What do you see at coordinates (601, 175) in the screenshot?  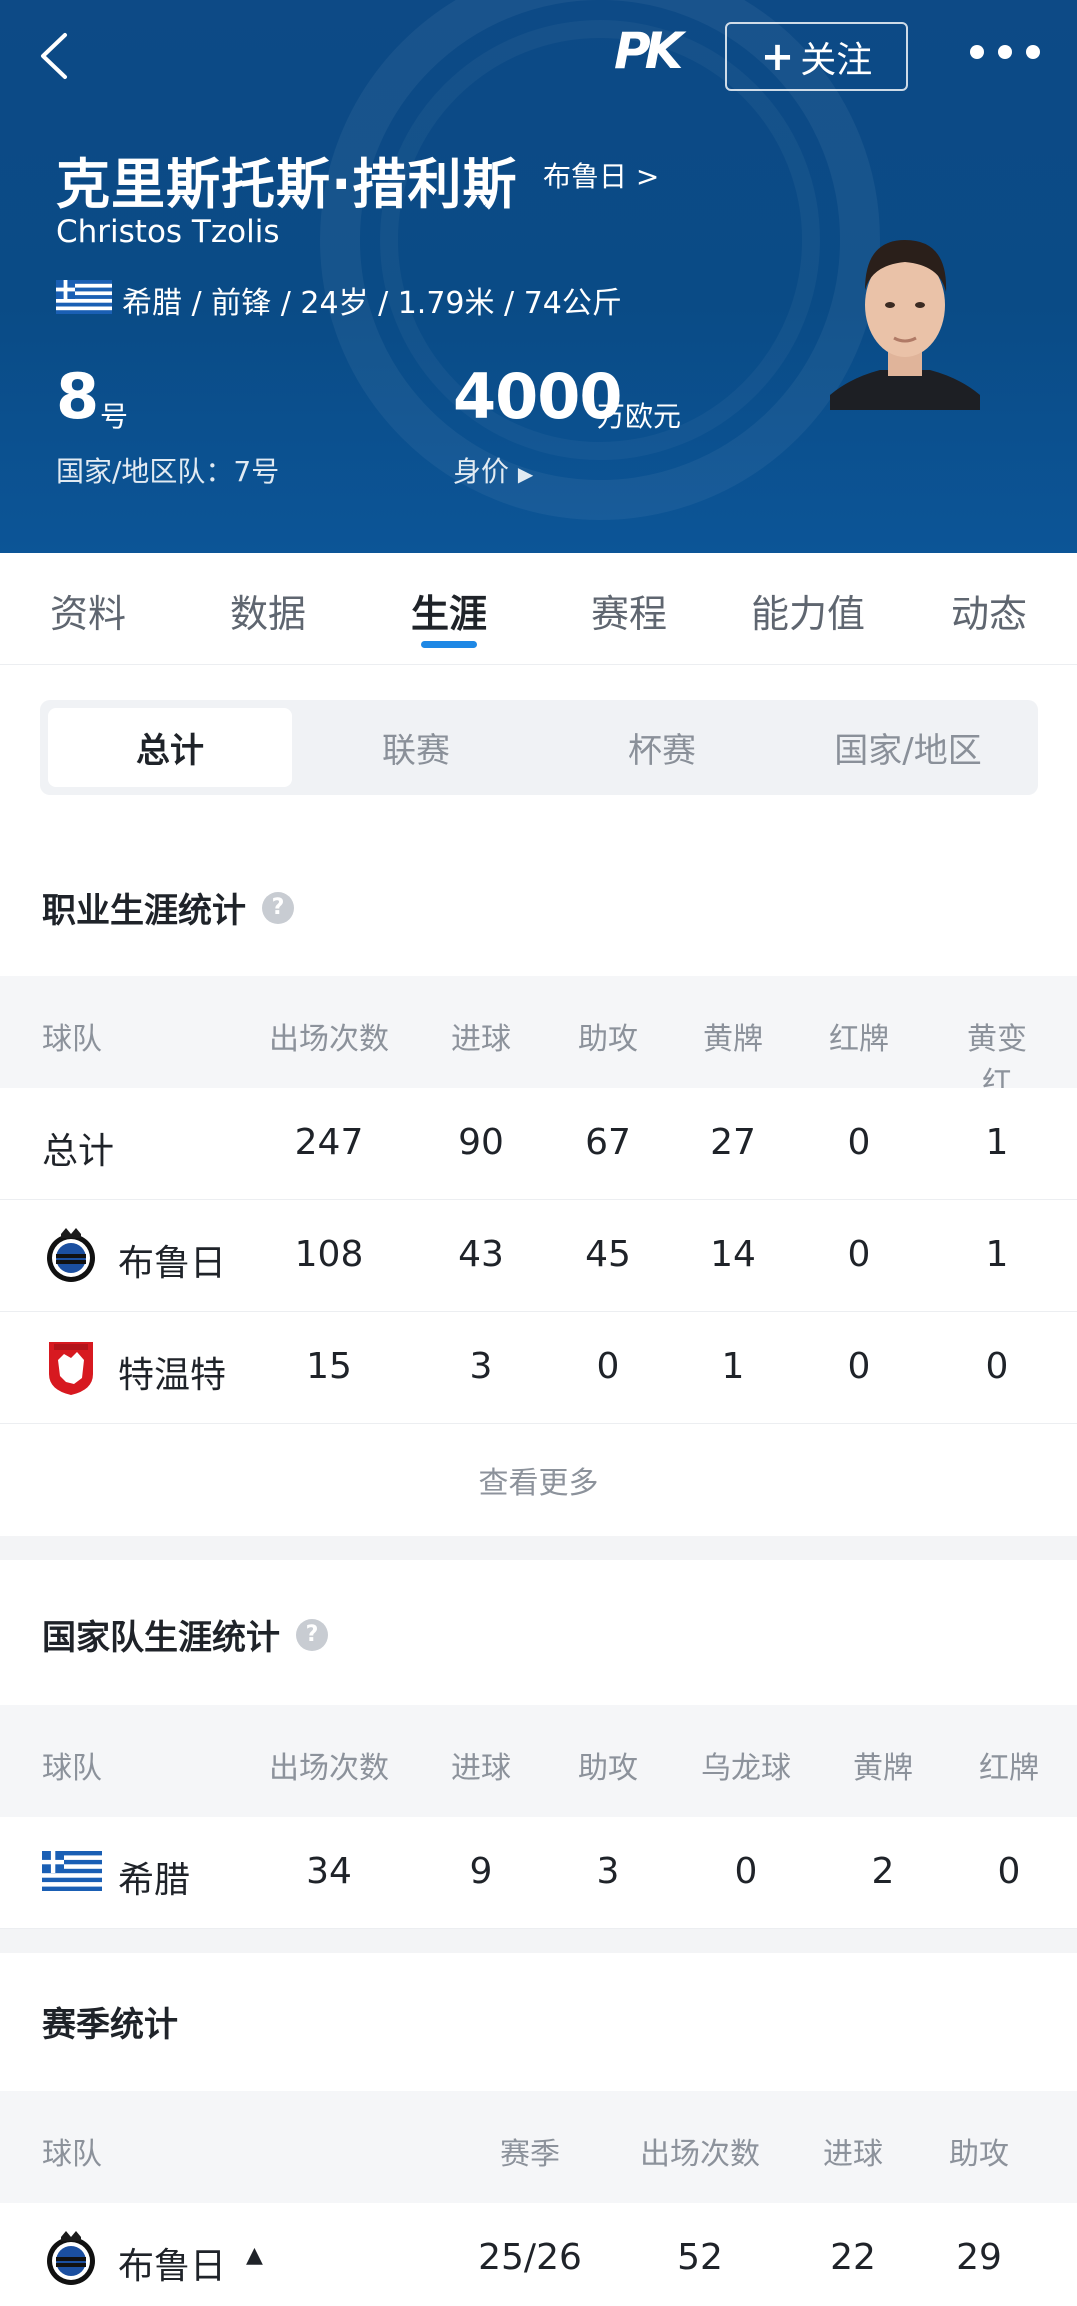 I see `club-link: 布鲁日 >` at bounding box center [601, 175].